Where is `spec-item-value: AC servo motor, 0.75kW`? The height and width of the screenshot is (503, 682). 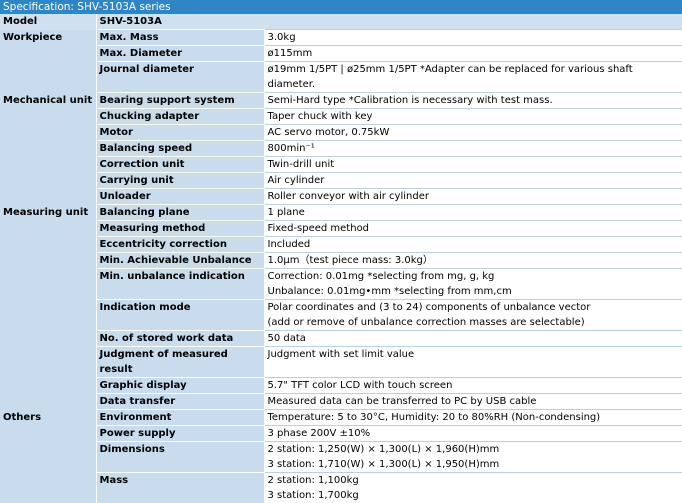
spec-item-value: AC servo motor, 0.75kW is located at coordinates (473, 133).